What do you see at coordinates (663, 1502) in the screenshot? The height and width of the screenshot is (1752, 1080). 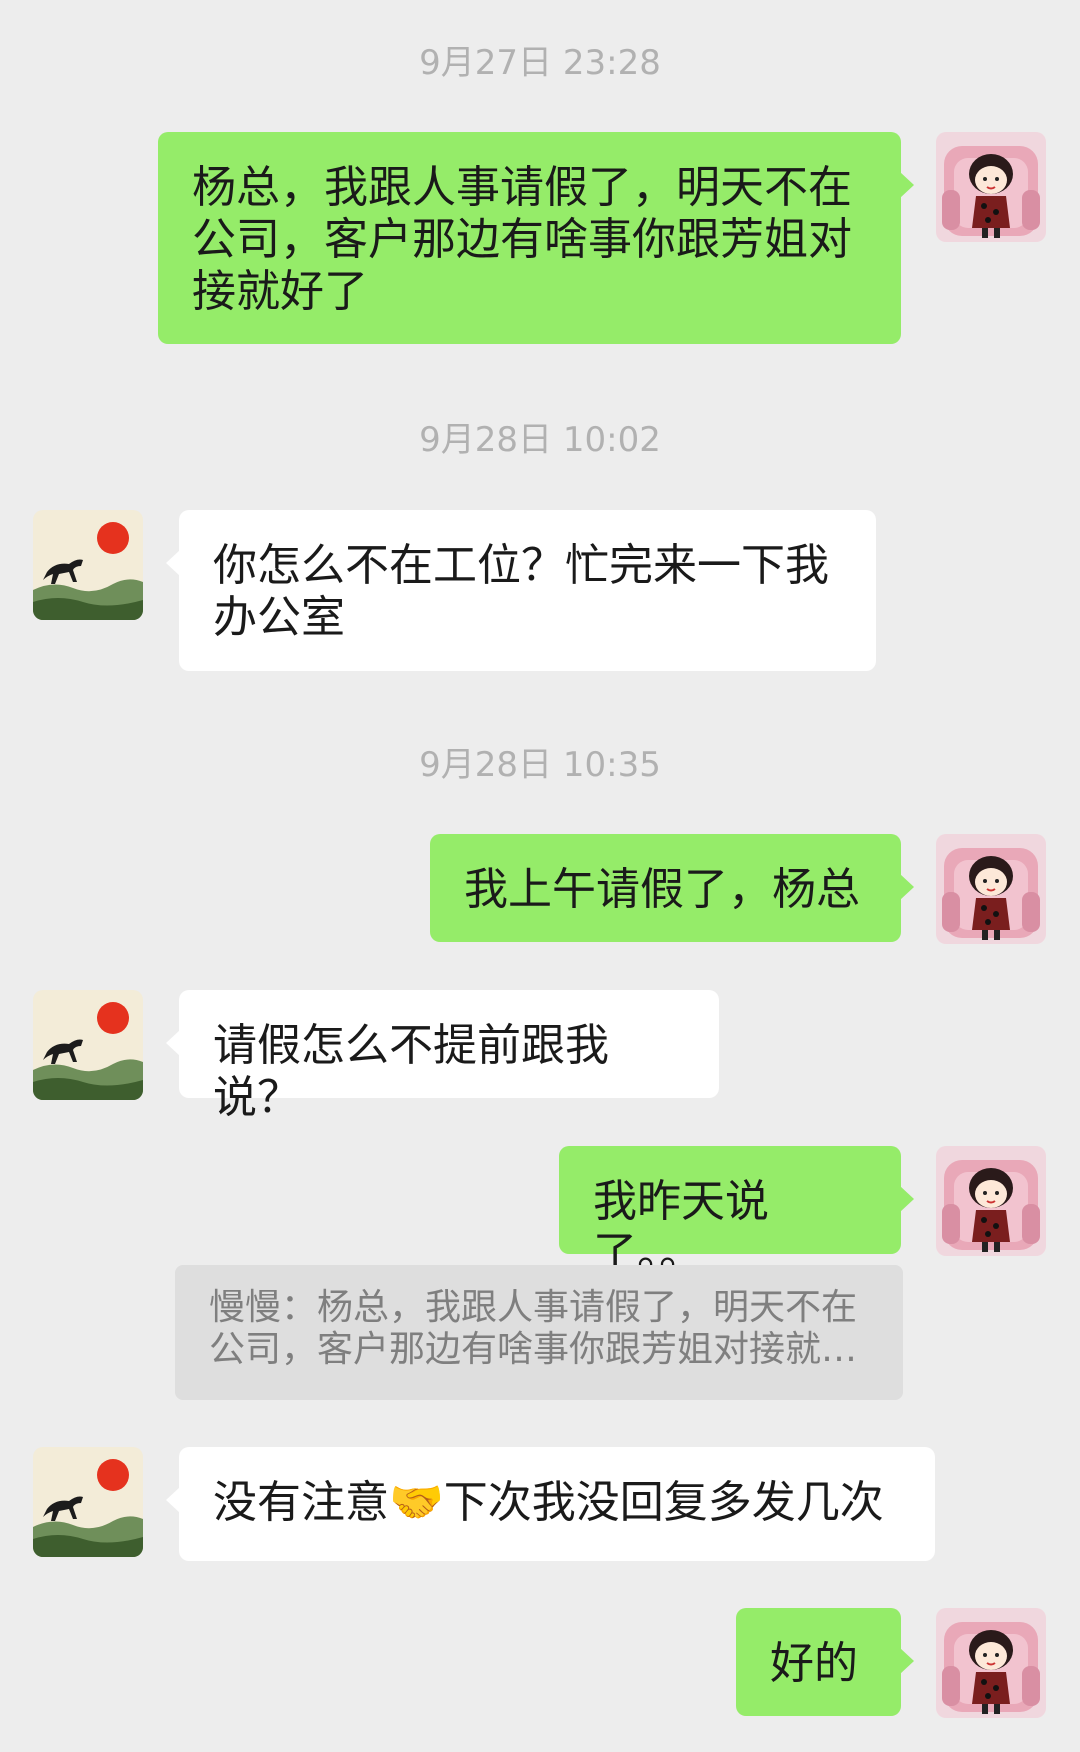 I see `message-text: 下次我没回复多发几次` at bounding box center [663, 1502].